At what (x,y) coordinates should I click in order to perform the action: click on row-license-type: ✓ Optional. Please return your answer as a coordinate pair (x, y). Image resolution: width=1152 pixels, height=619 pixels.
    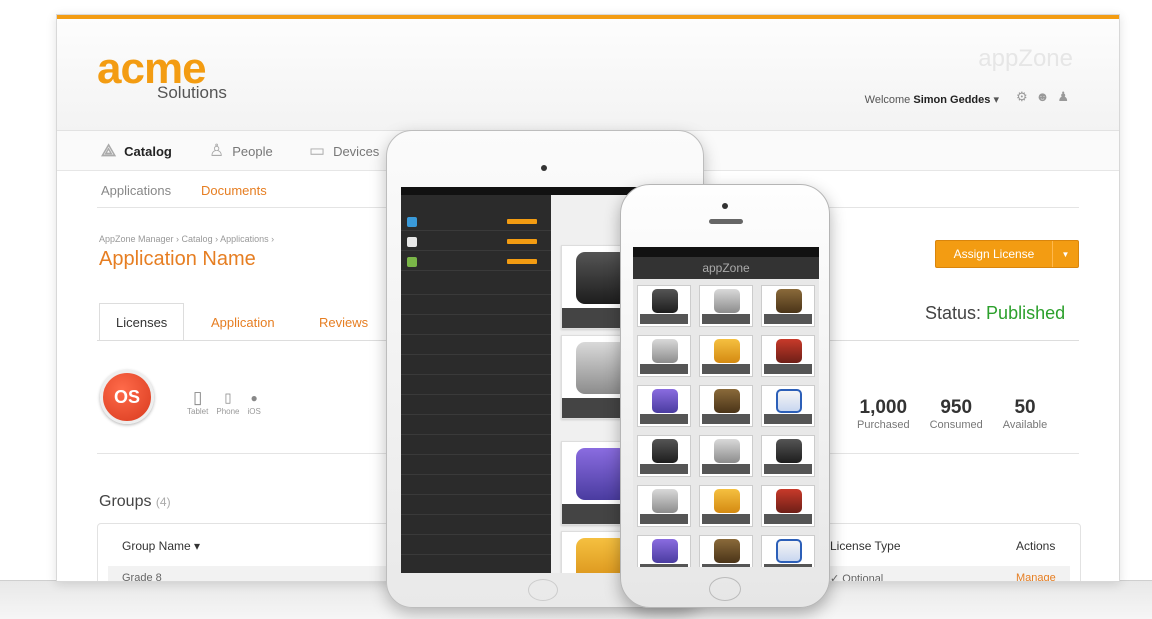
    Looking at the image, I should click on (856, 576).